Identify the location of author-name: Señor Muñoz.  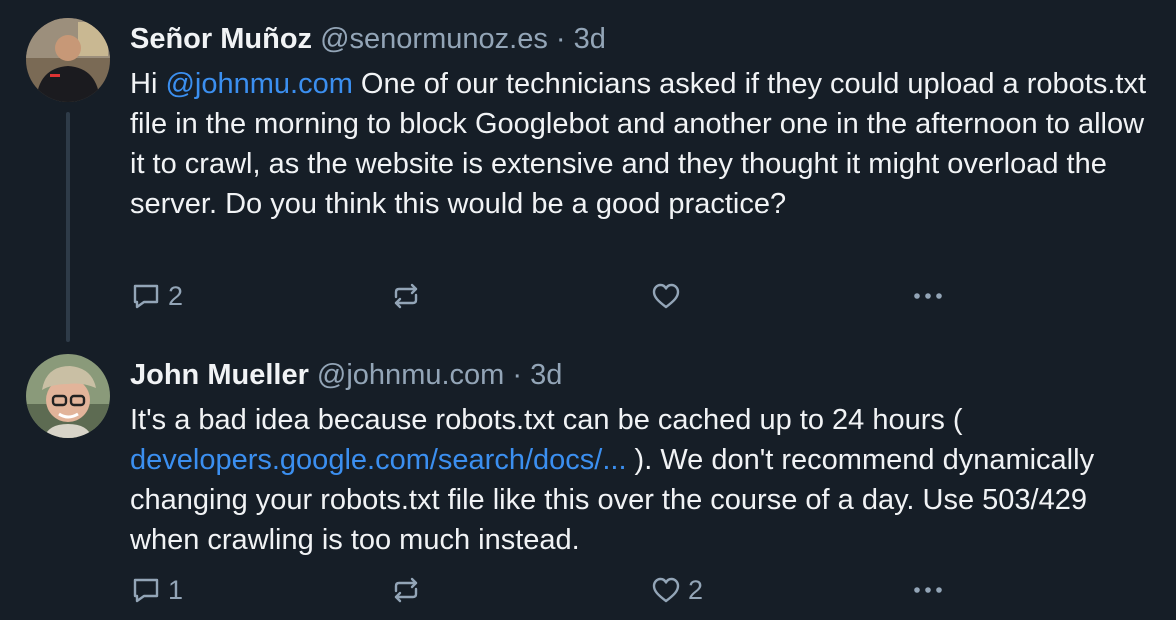
(221, 39).